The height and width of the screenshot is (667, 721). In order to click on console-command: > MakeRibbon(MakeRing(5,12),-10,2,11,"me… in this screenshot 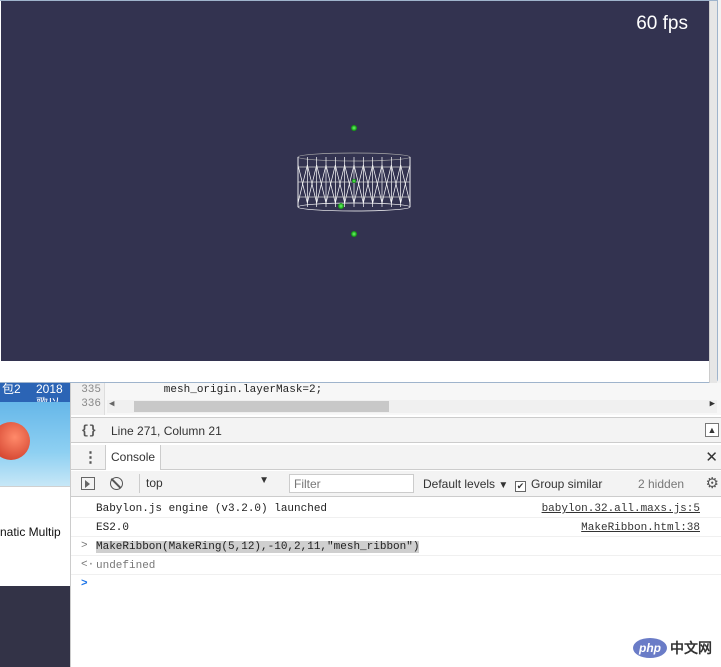, I will do `click(396, 546)`.